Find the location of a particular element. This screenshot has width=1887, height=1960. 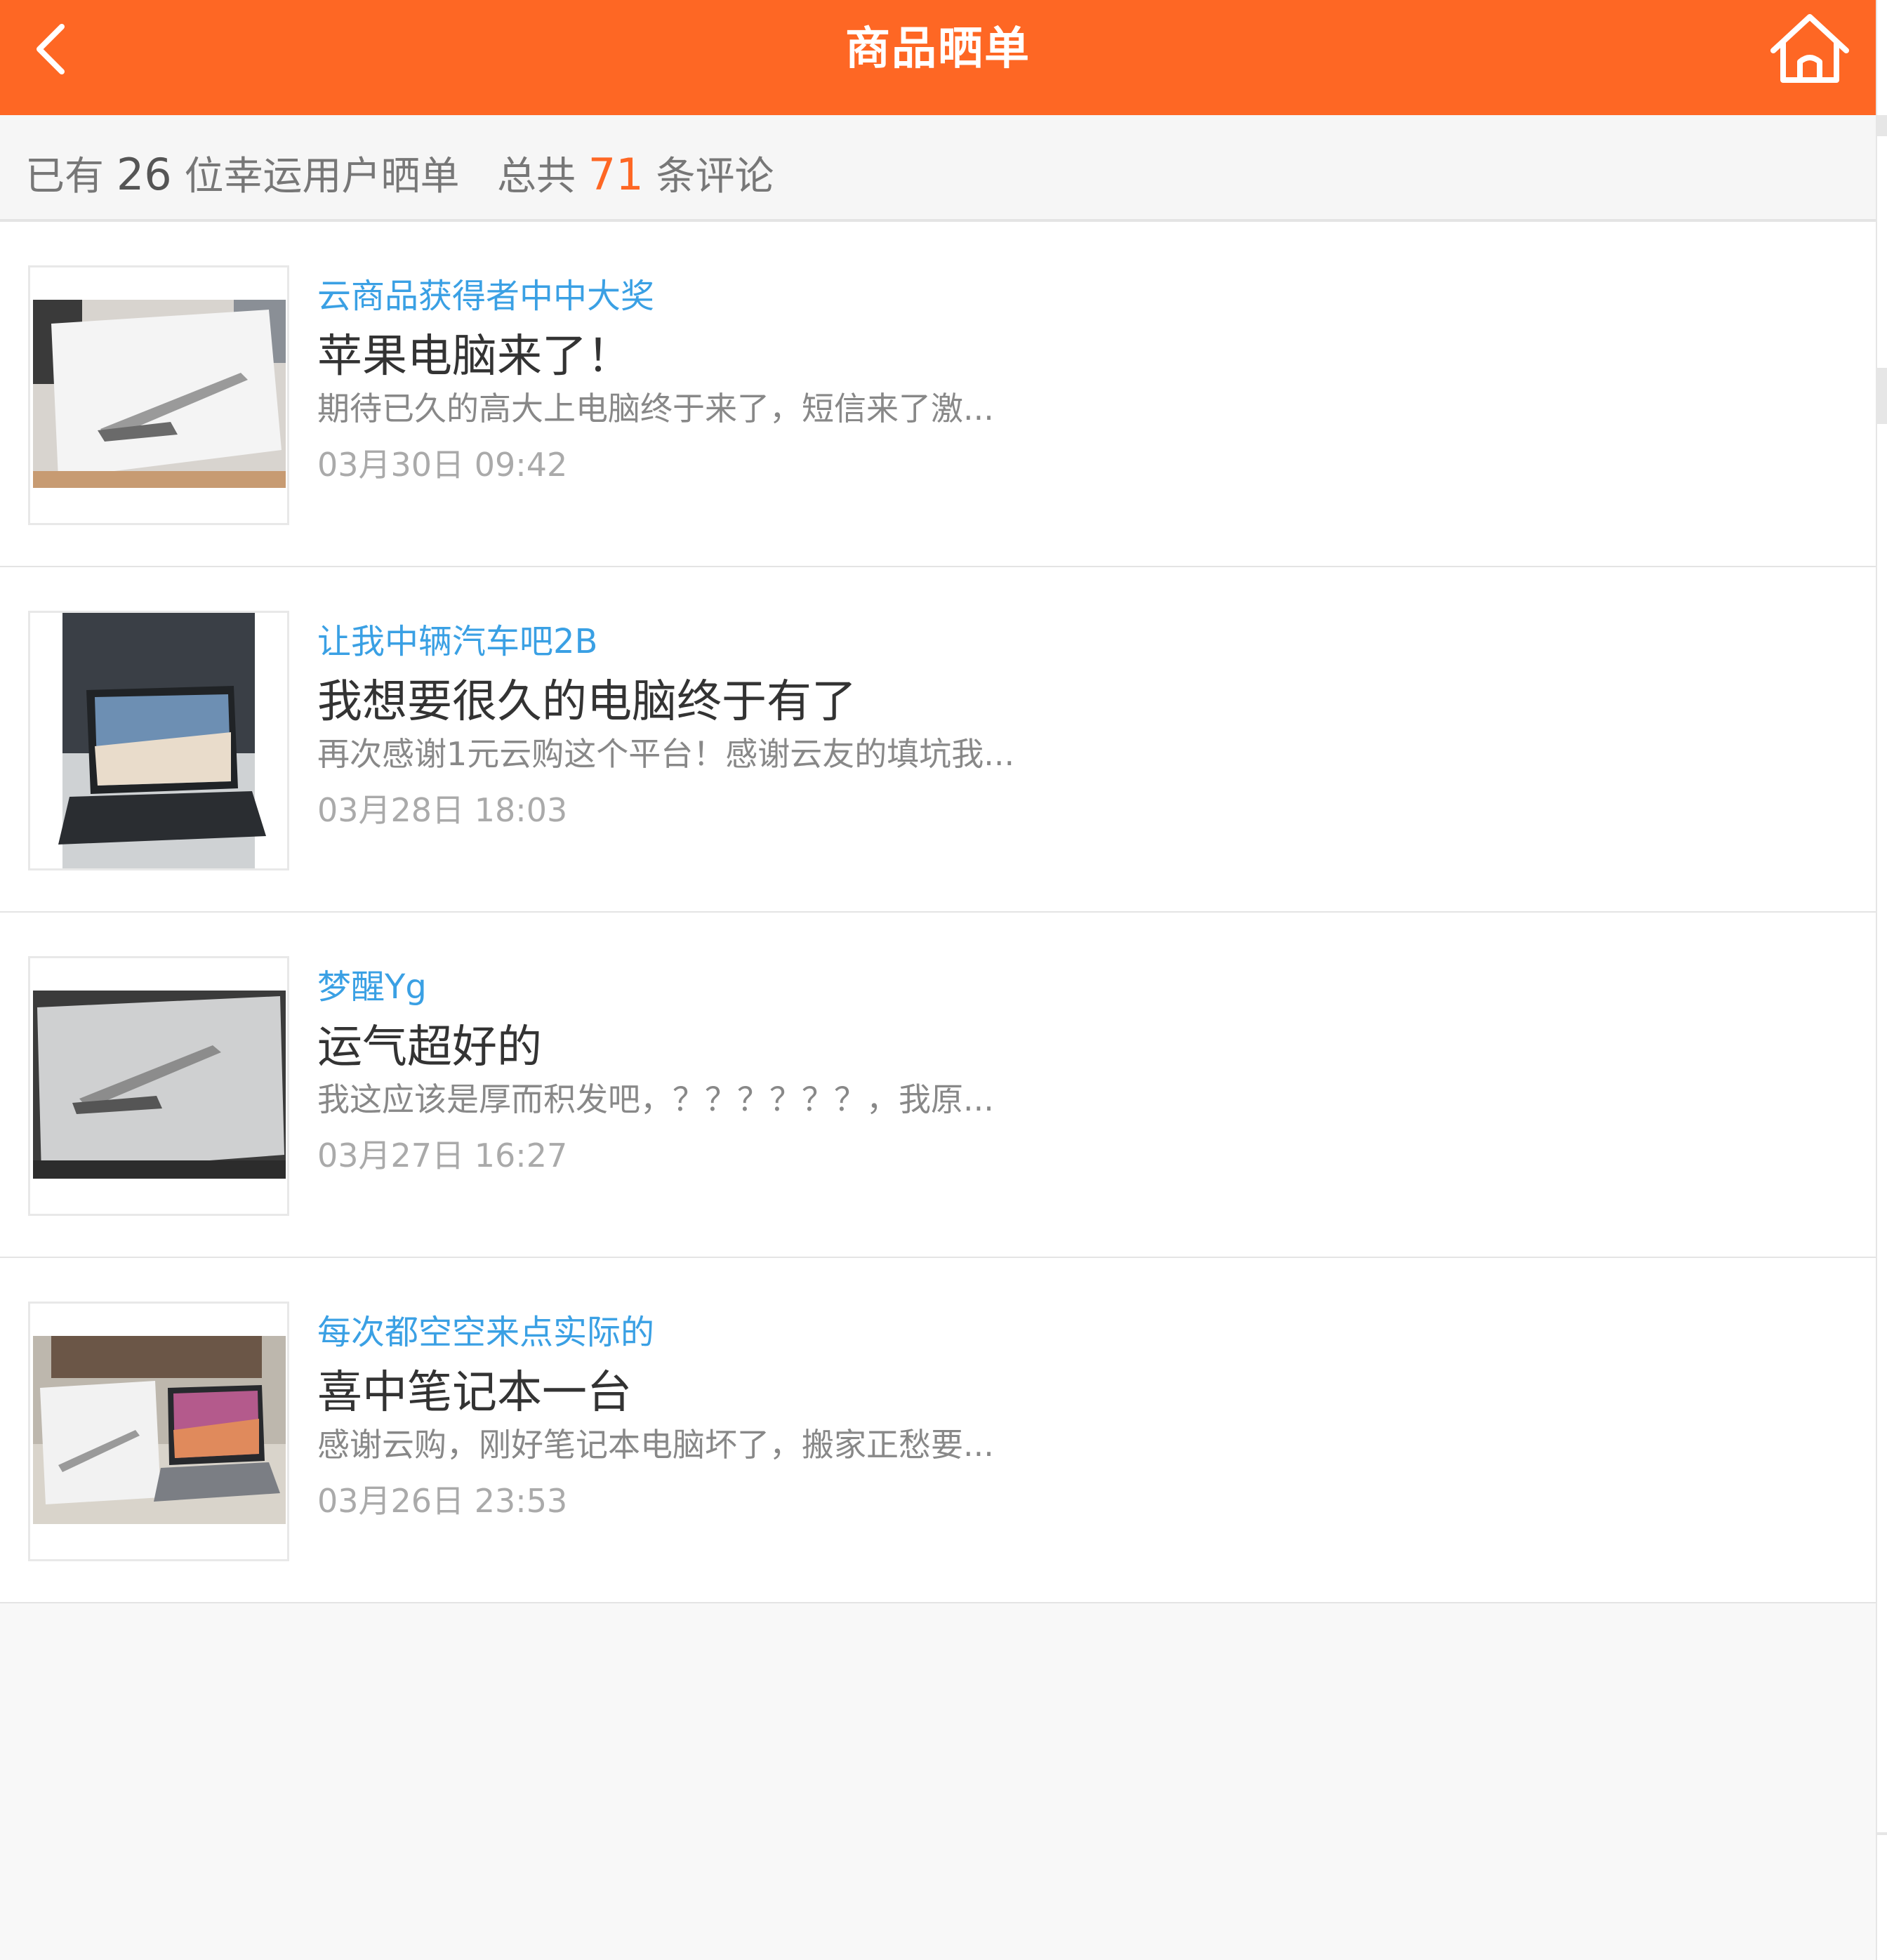

summary-text: 已有 26 位幸运用户晒单 总共 71 条评论 is located at coordinates (399, 173).